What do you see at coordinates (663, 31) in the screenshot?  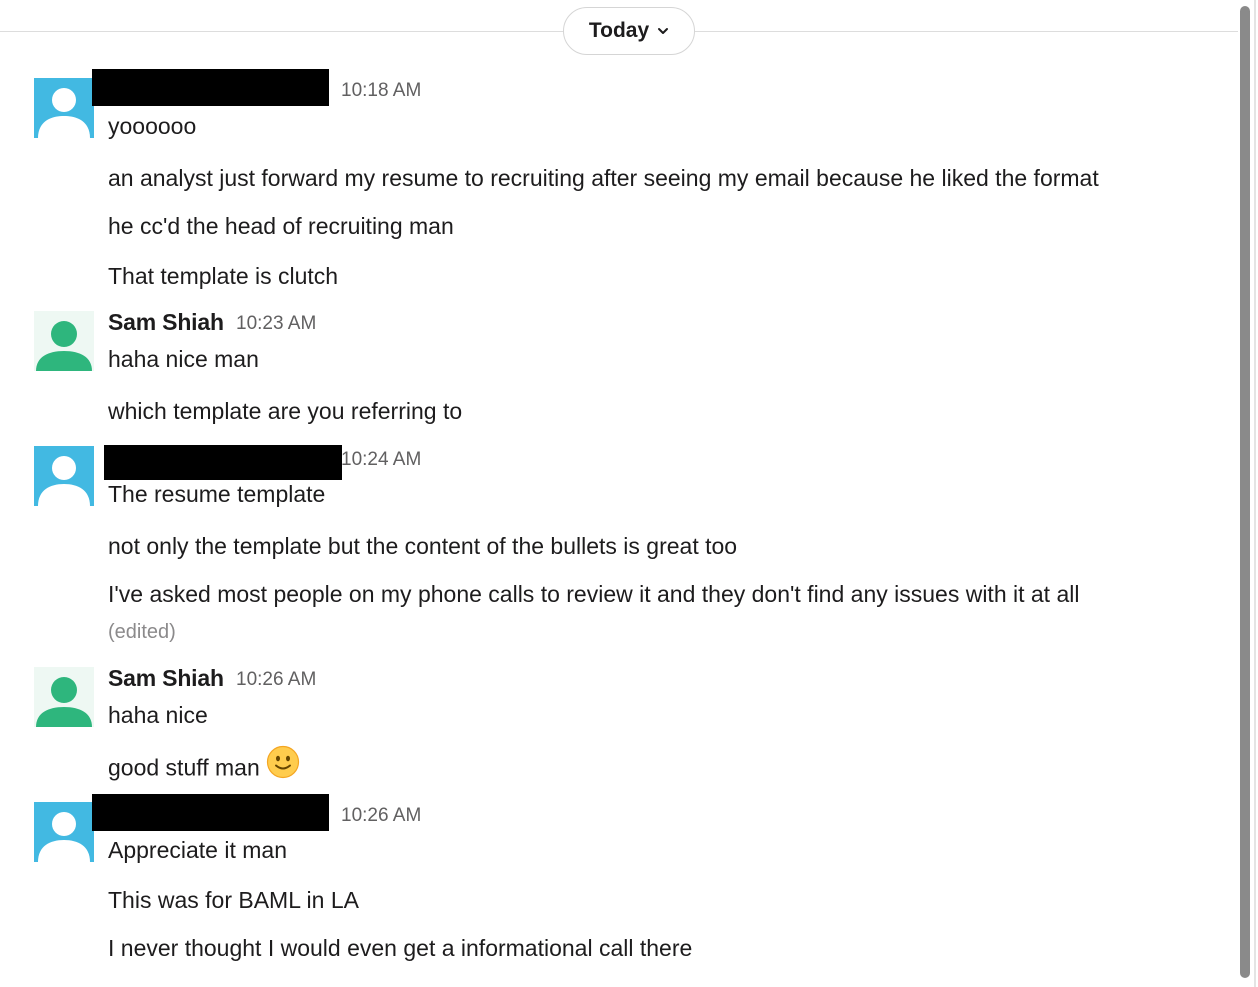 I see `chevron-down-icon` at bounding box center [663, 31].